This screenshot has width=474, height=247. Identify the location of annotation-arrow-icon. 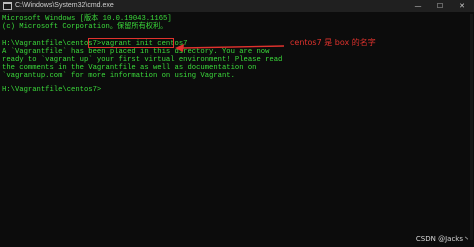
(230, 48).